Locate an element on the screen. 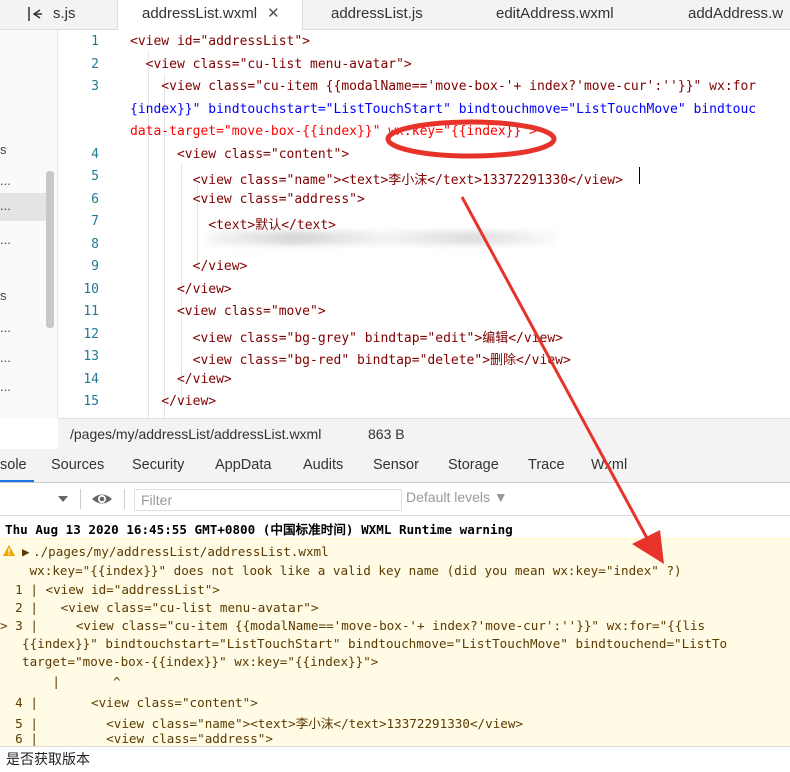  code-line-1: <view id="addressList"> is located at coordinates (220, 41).